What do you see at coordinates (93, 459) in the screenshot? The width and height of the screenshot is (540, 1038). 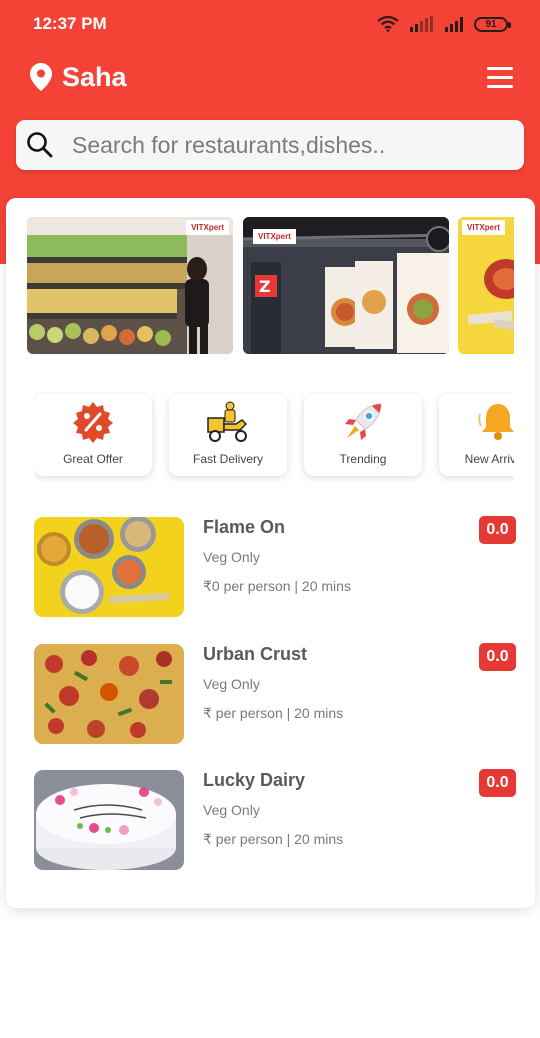 I see `category-label: Great Offer` at bounding box center [93, 459].